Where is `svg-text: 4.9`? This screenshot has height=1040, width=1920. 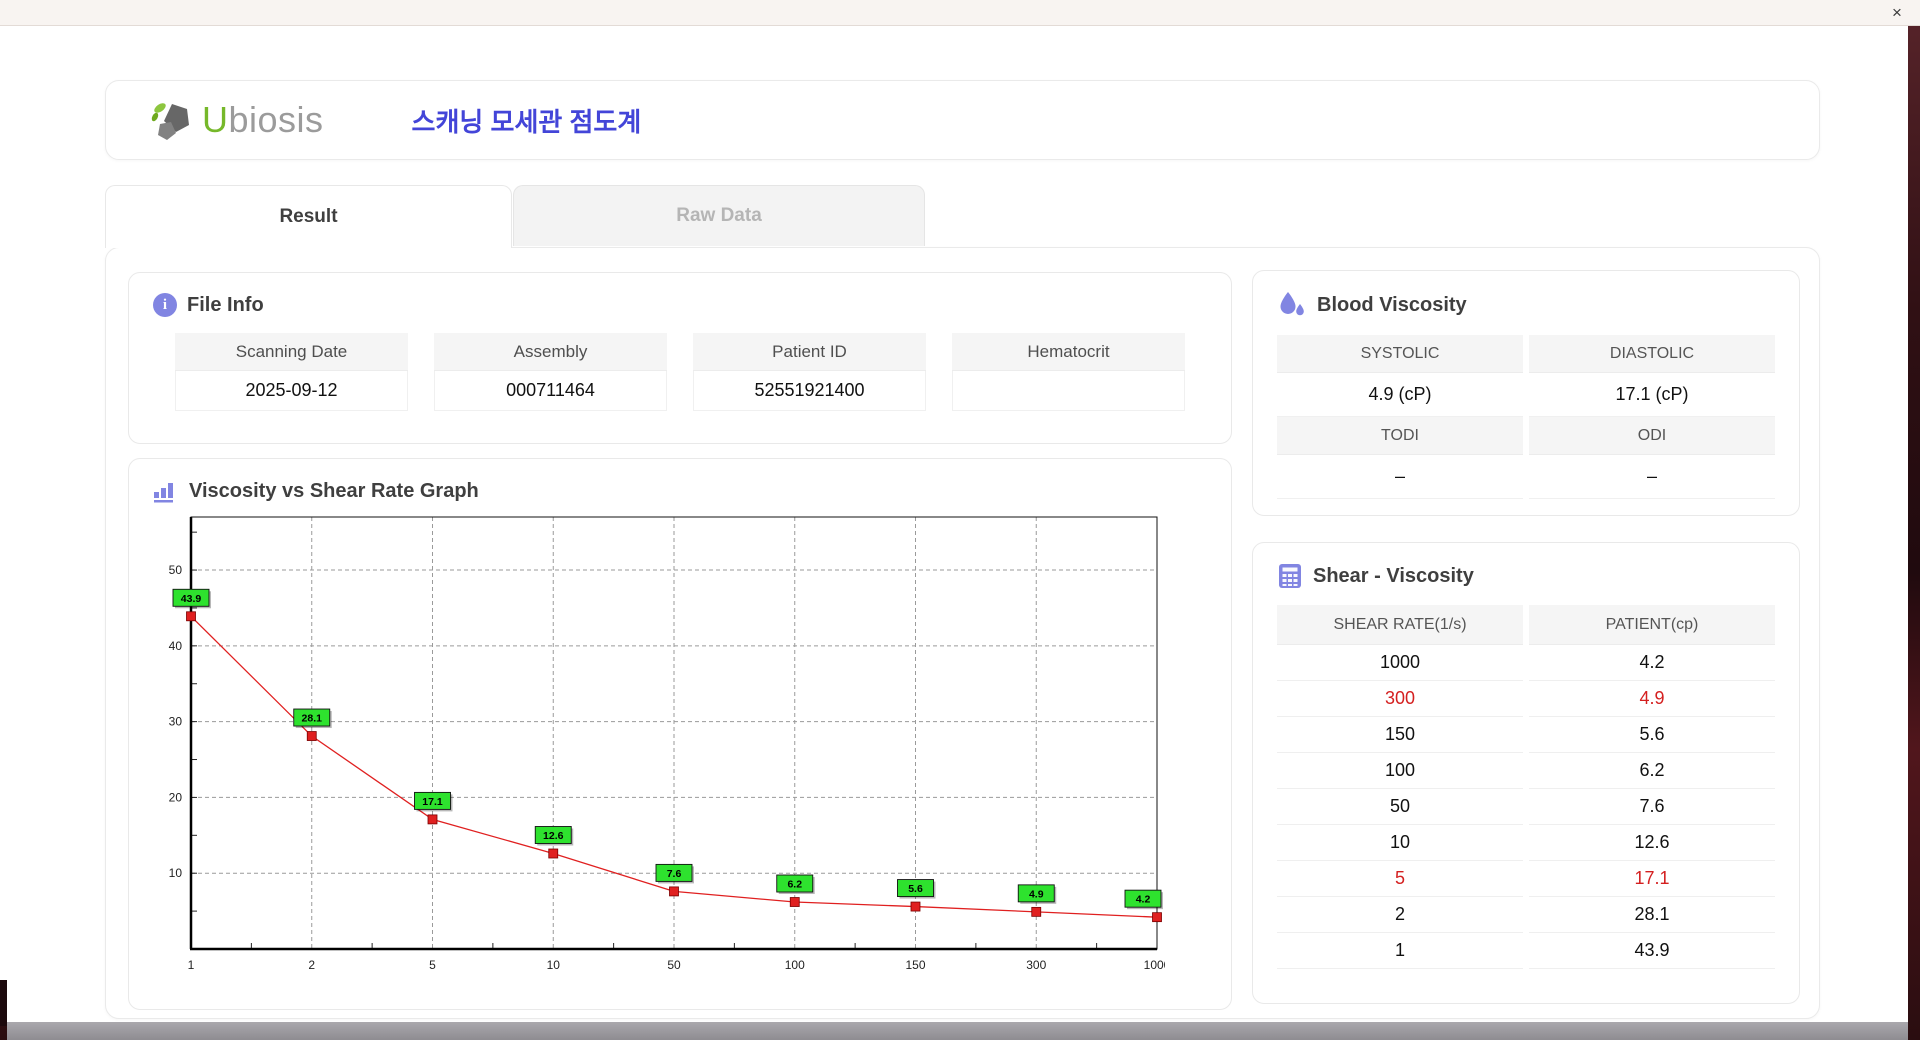 svg-text: 4.9 is located at coordinates (1036, 894).